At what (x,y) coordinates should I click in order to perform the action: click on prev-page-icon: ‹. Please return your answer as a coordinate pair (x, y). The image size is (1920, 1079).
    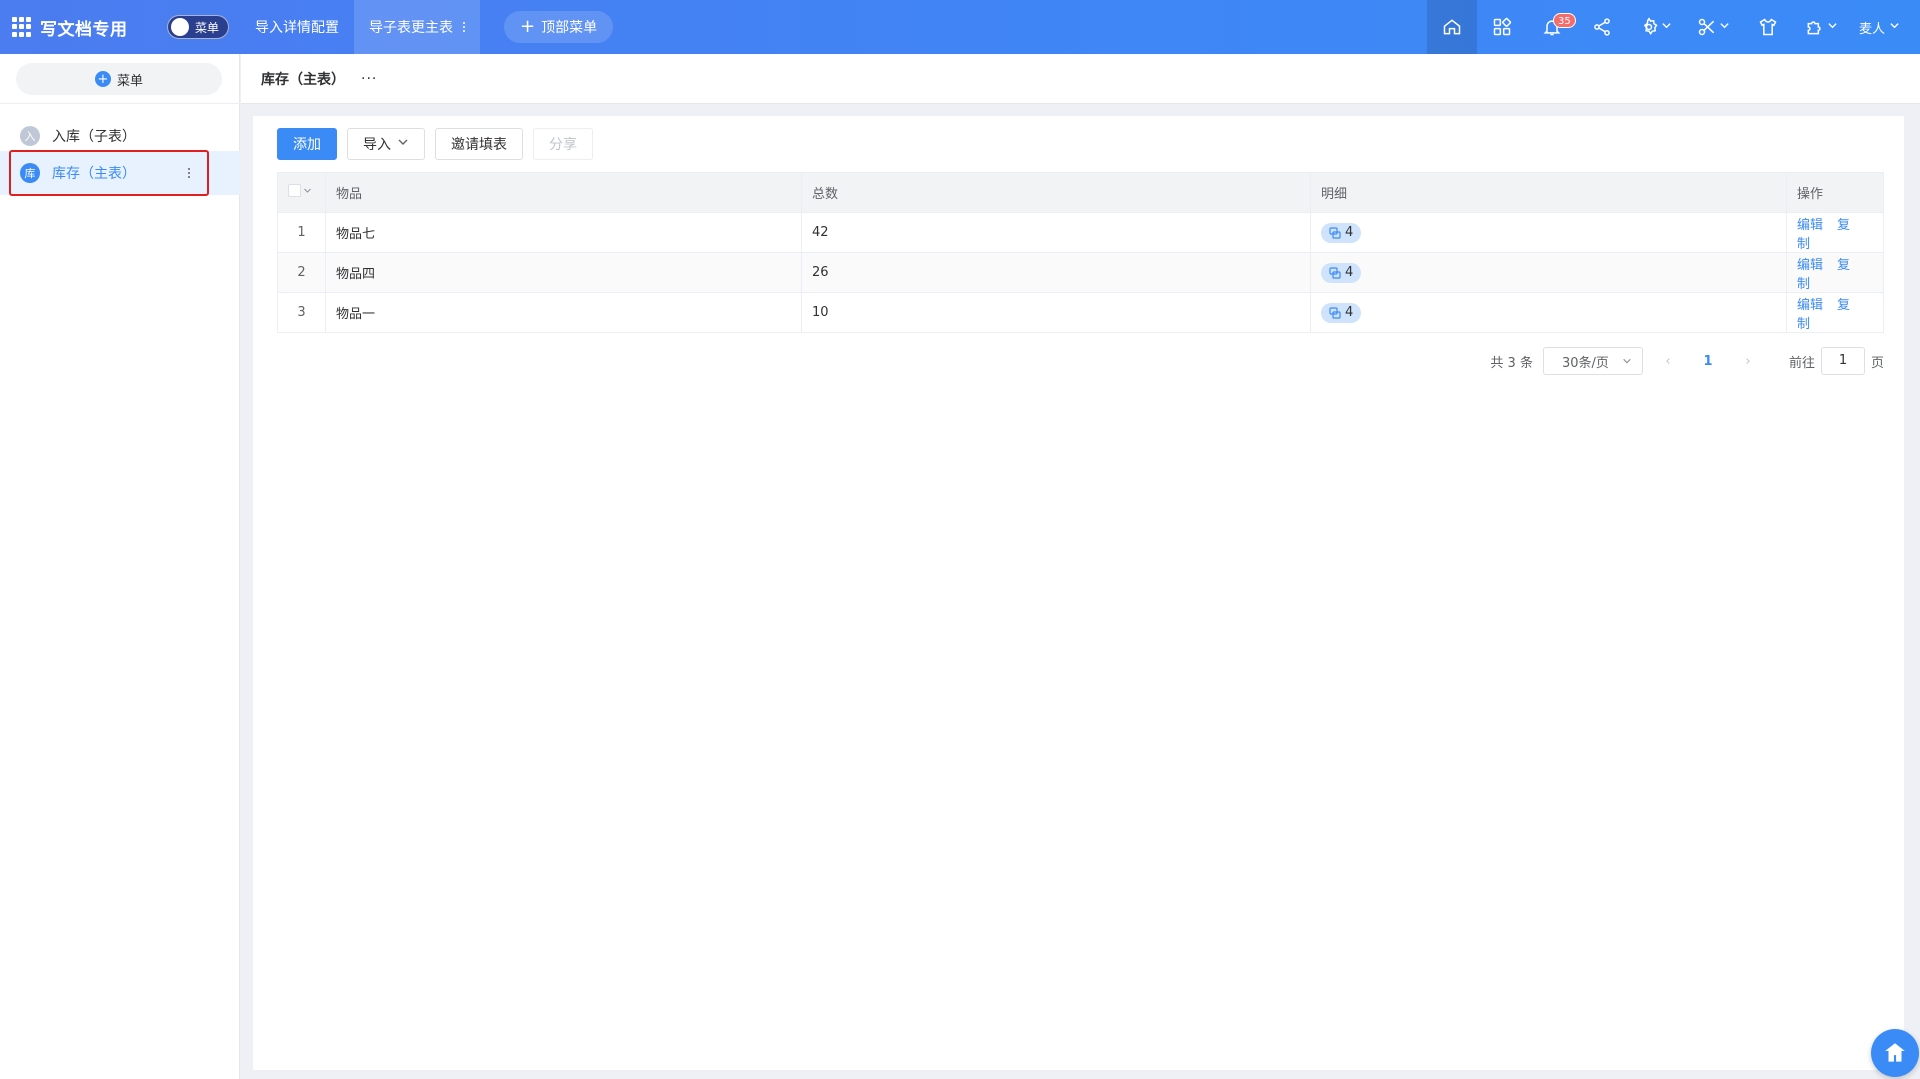
    Looking at the image, I should click on (1668, 361).